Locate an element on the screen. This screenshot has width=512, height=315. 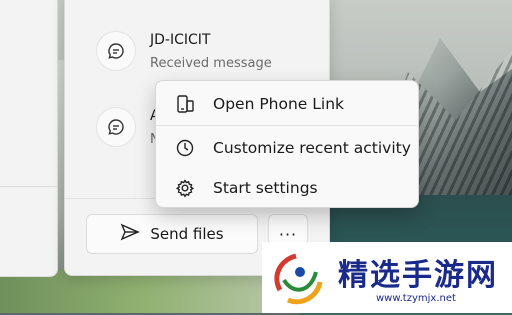
phone-link-icon is located at coordinates (185, 104).